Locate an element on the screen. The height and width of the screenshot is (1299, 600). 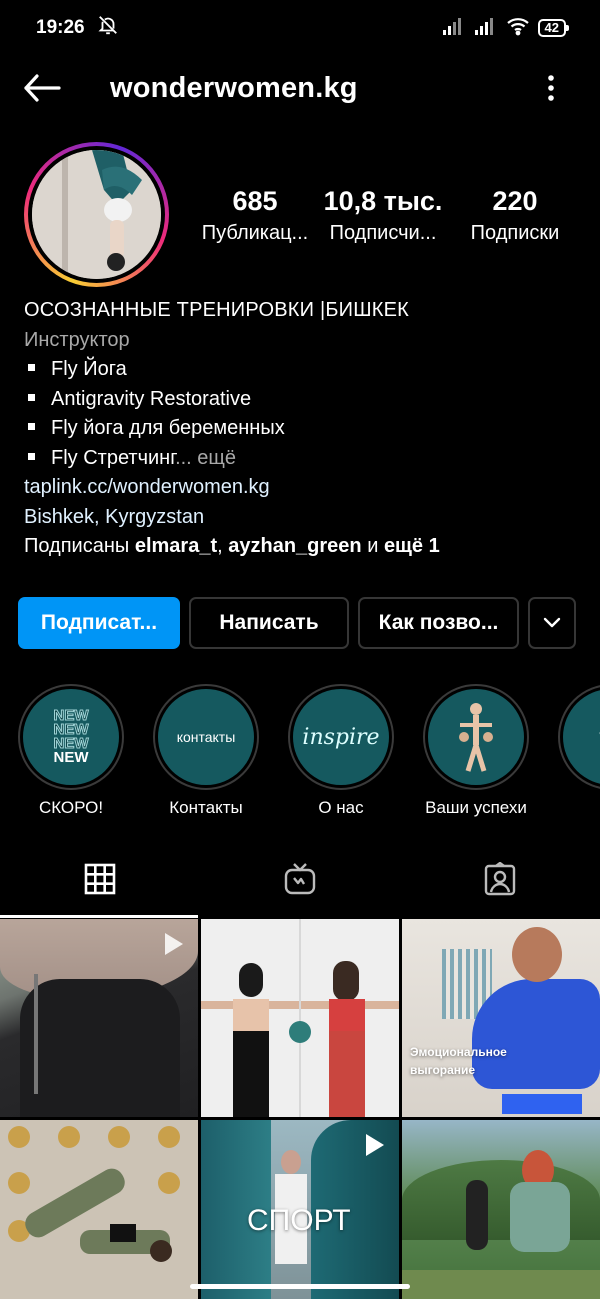
wifi-icon is located at coordinates (518, 28).